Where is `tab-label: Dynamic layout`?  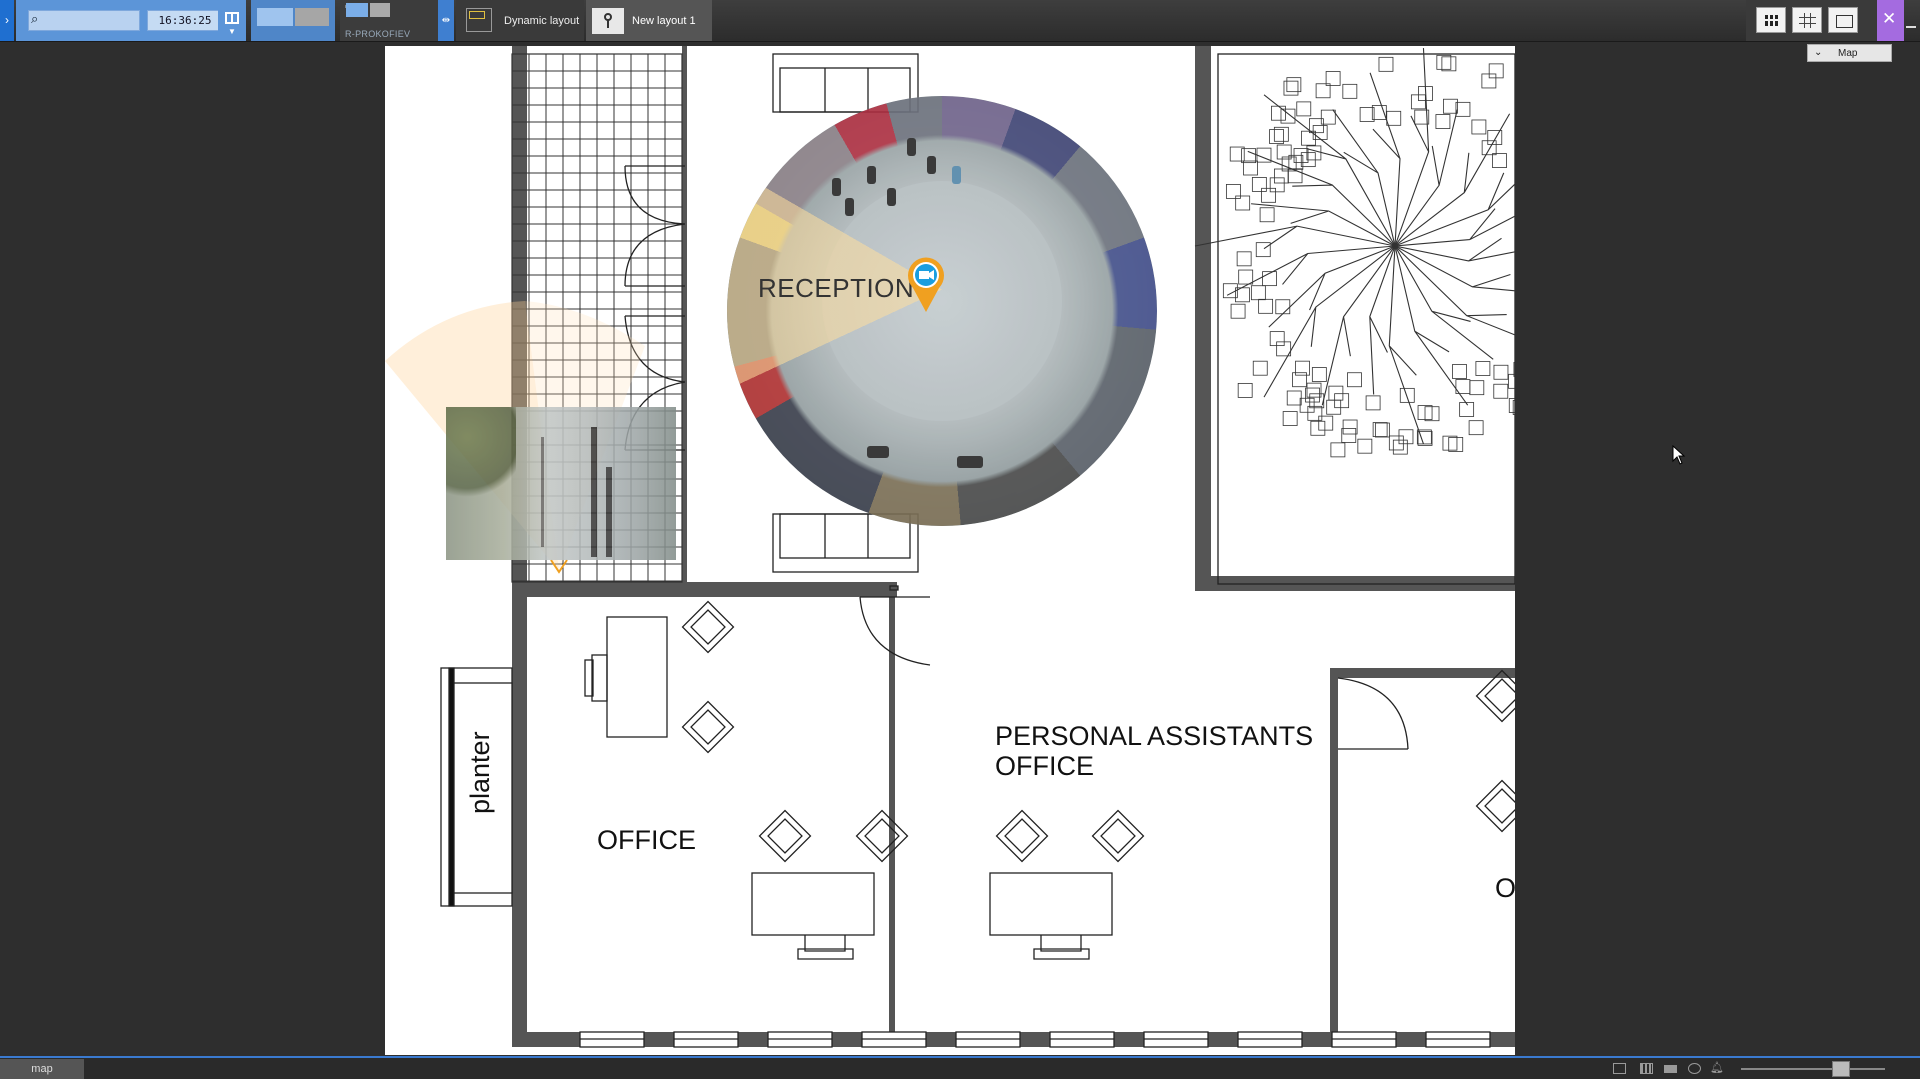 tab-label: Dynamic layout is located at coordinates (541, 21).